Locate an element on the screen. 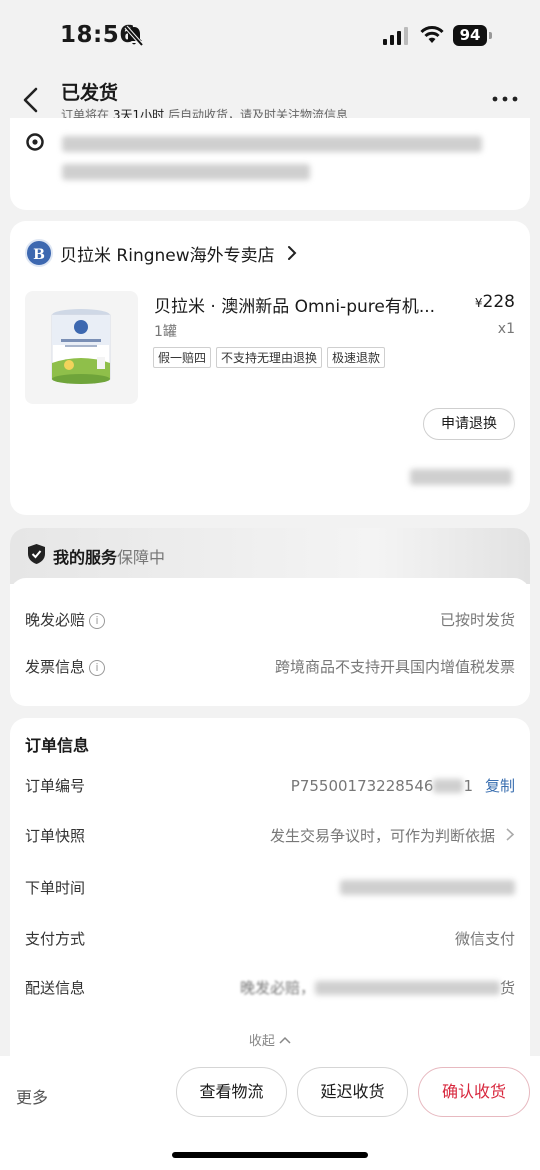 The width and height of the screenshot is (540, 1170). collapse-label: 收起 is located at coordinates (261, 1041).